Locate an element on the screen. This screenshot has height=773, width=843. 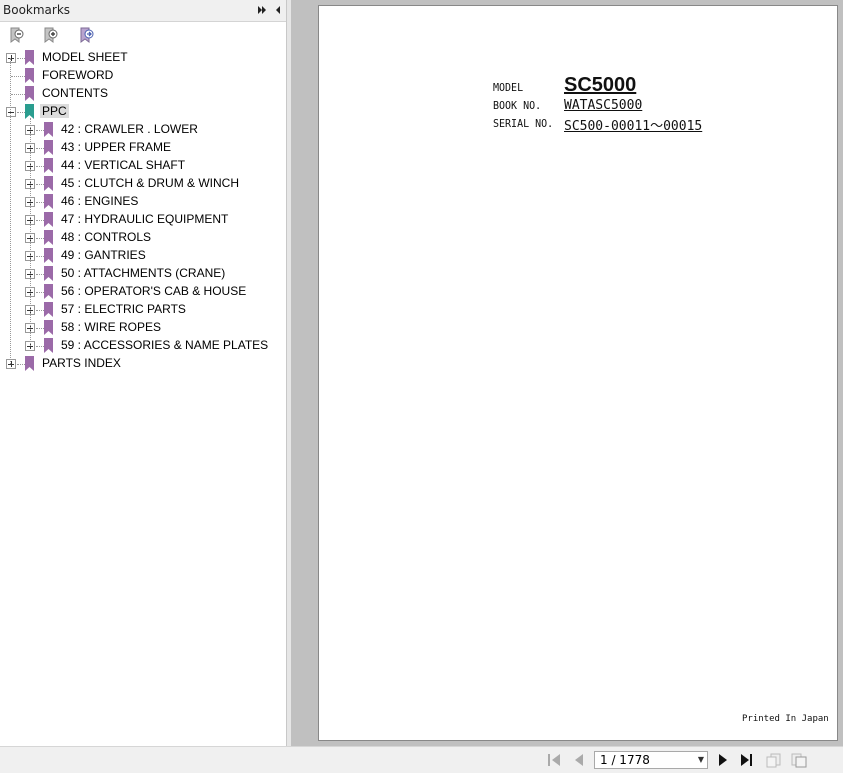
bookmark-label: MODEL SHEET is located at coordinates (85, 57).